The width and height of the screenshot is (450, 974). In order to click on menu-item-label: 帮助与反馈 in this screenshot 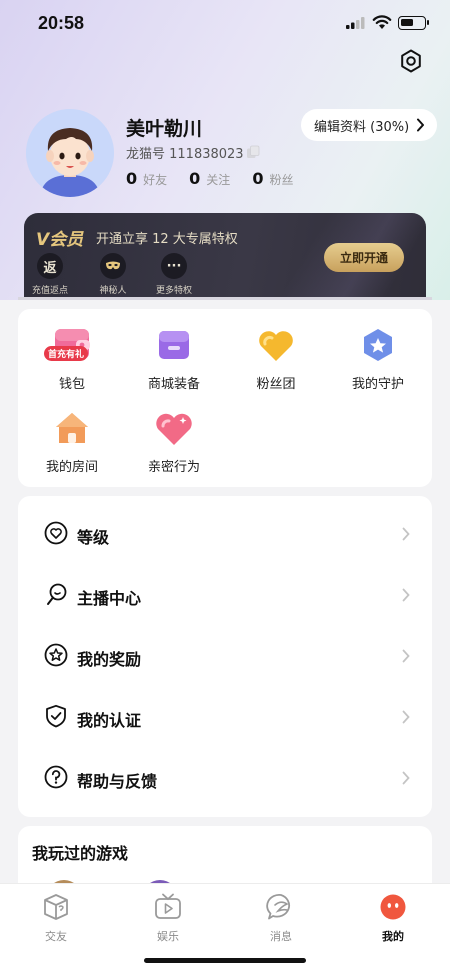, I will do `click(117, 781)`.